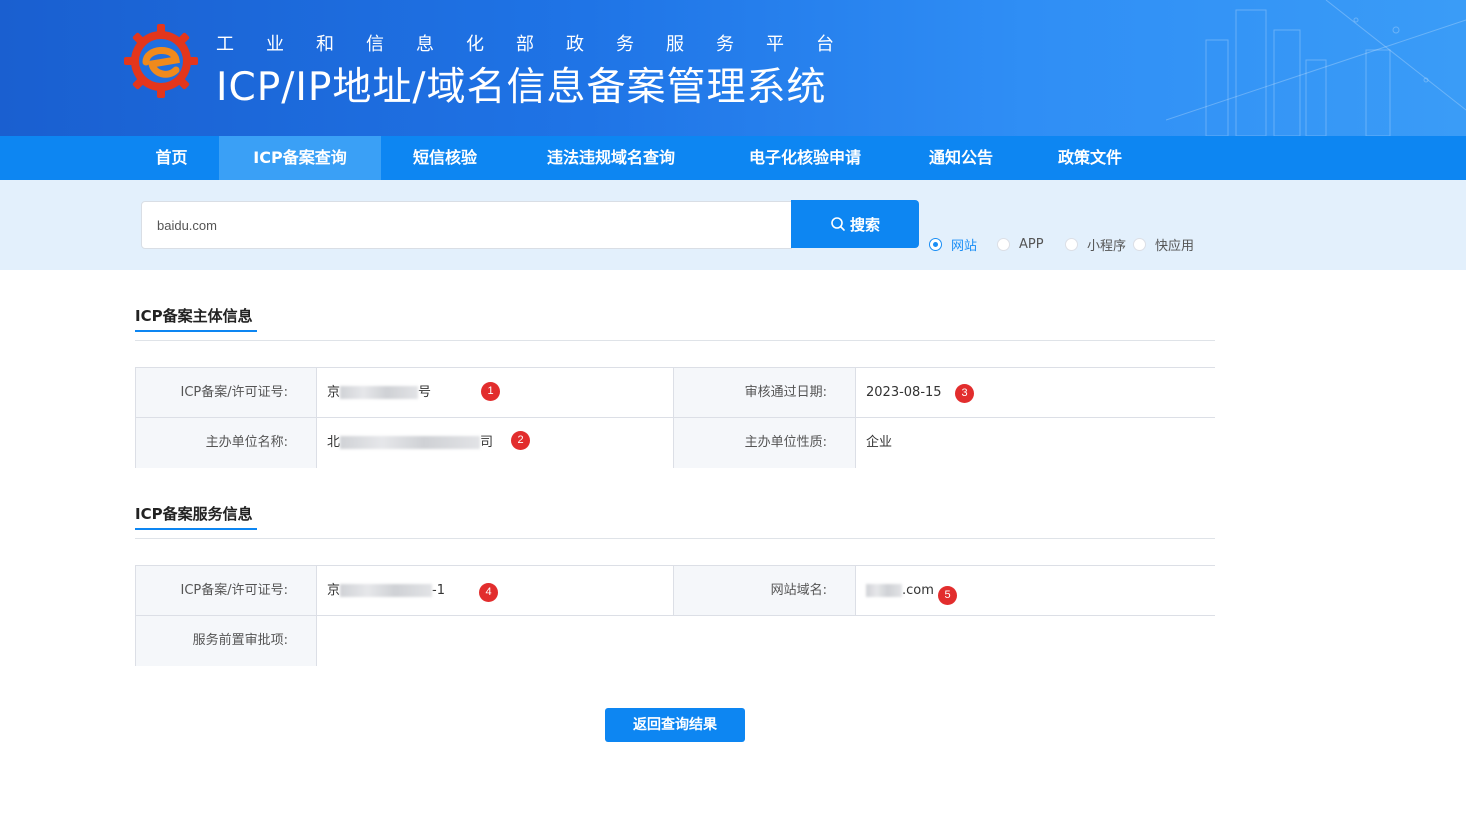  What do you see at coordinates (1035, 591) in the screenshot?
I see `domain-value: .com` at bounding box center [1035, 591].